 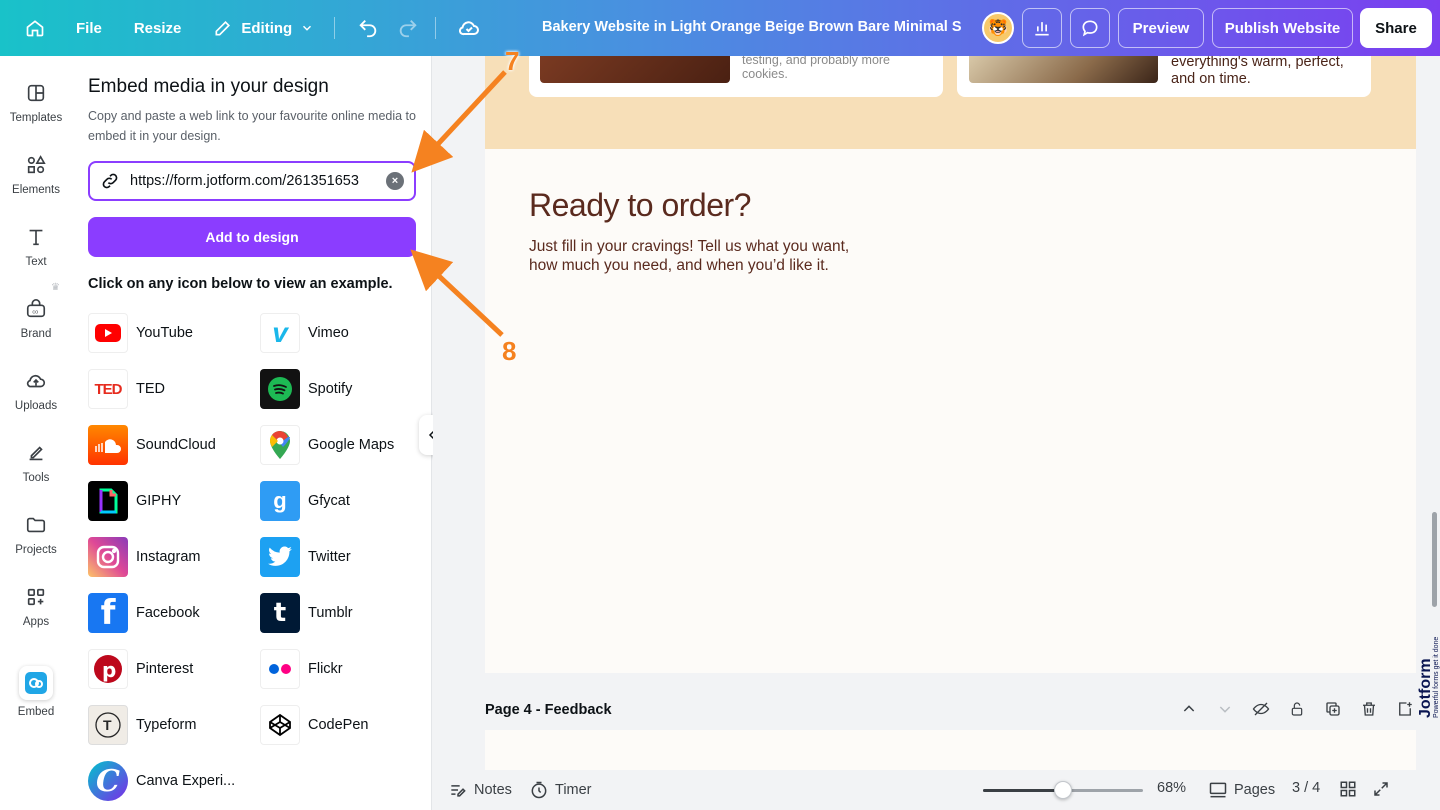 I want to click on notes-label: Notes, so click(x=493, y=790).